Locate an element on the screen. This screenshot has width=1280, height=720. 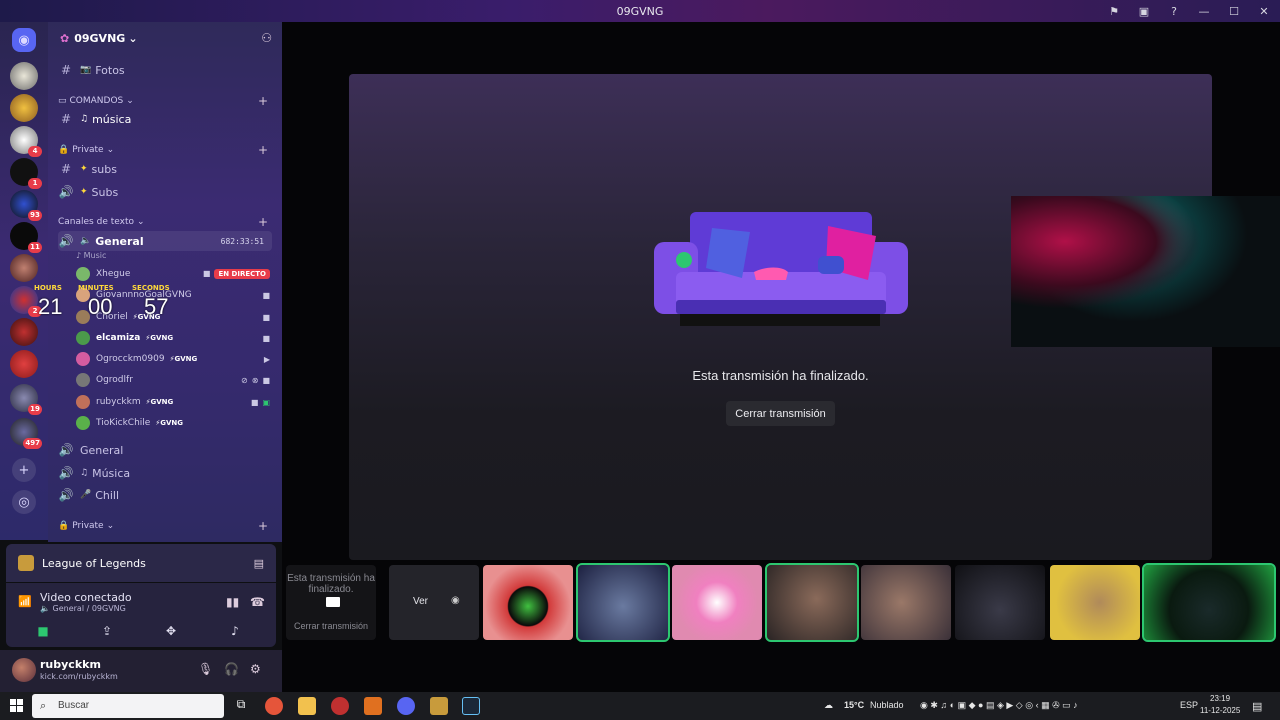
discover-icon: ◎ is located at coordinates (24, 502).